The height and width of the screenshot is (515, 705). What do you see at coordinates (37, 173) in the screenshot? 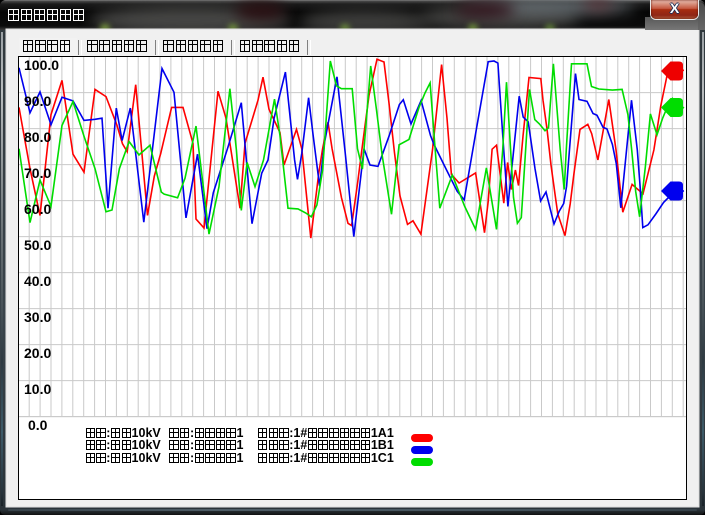
I see `svg-text: 70.0` at bounding box center [37, 173].